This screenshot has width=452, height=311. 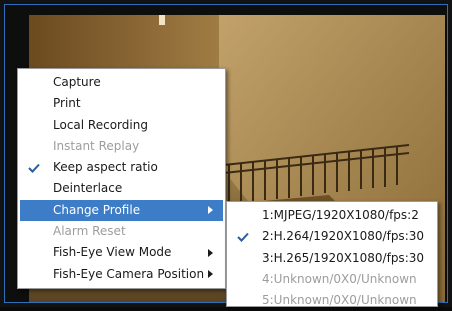 I want to click on profile-label: 3:H.265/1920X1080/fps:30, so click(x=343, y=257).